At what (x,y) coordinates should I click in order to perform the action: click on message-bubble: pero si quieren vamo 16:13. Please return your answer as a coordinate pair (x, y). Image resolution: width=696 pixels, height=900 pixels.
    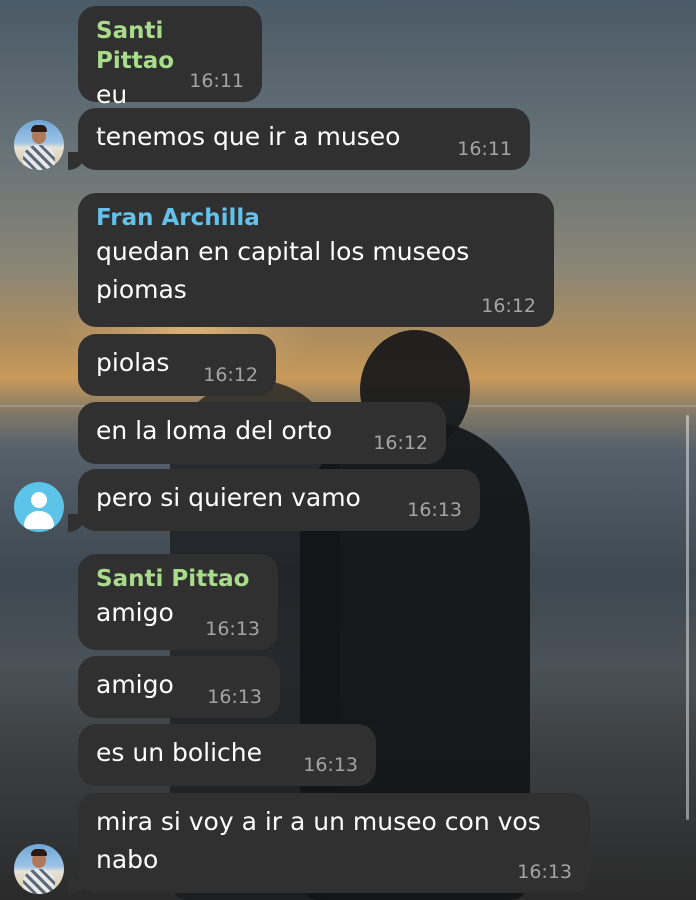
    Looking at the image, I should click on (279, 500).